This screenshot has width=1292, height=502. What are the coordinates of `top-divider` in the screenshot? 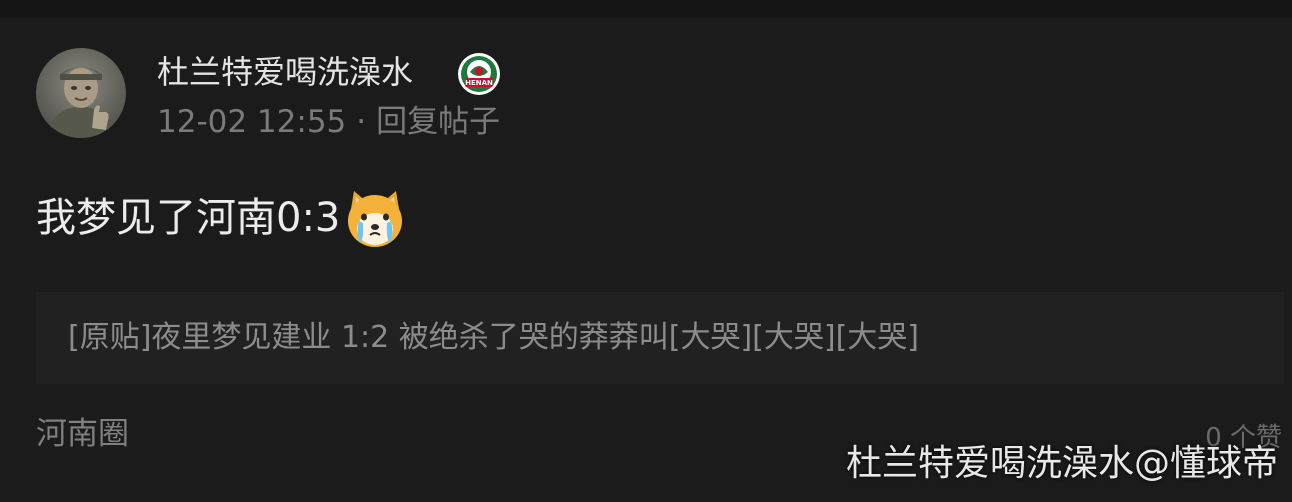 It's located at (646, 9).